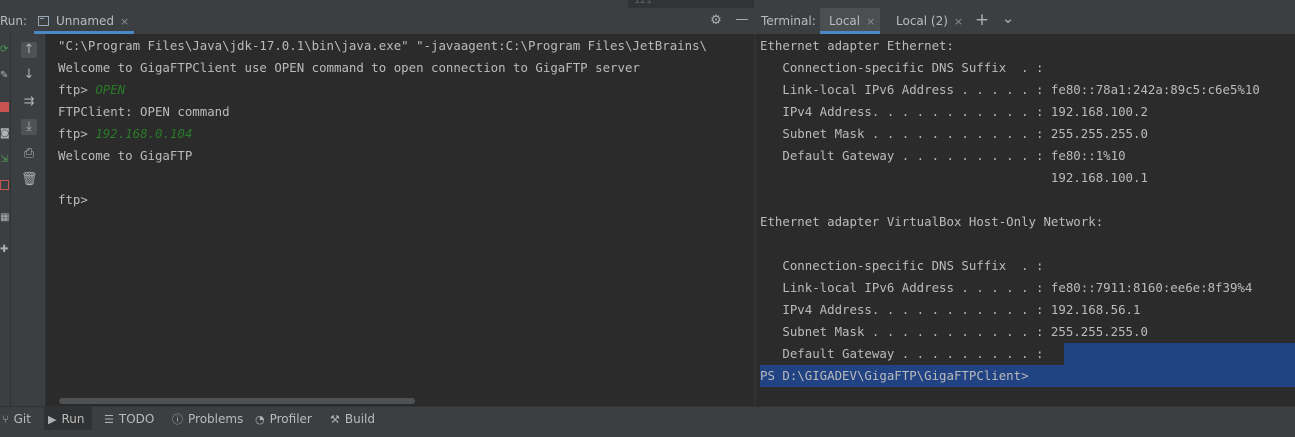 The height and width of the screenshot is (437, 1295). Describe the element at coordinates (144, 133) in the screenshot. I see `user-input: 192.168.0.104` at that location.